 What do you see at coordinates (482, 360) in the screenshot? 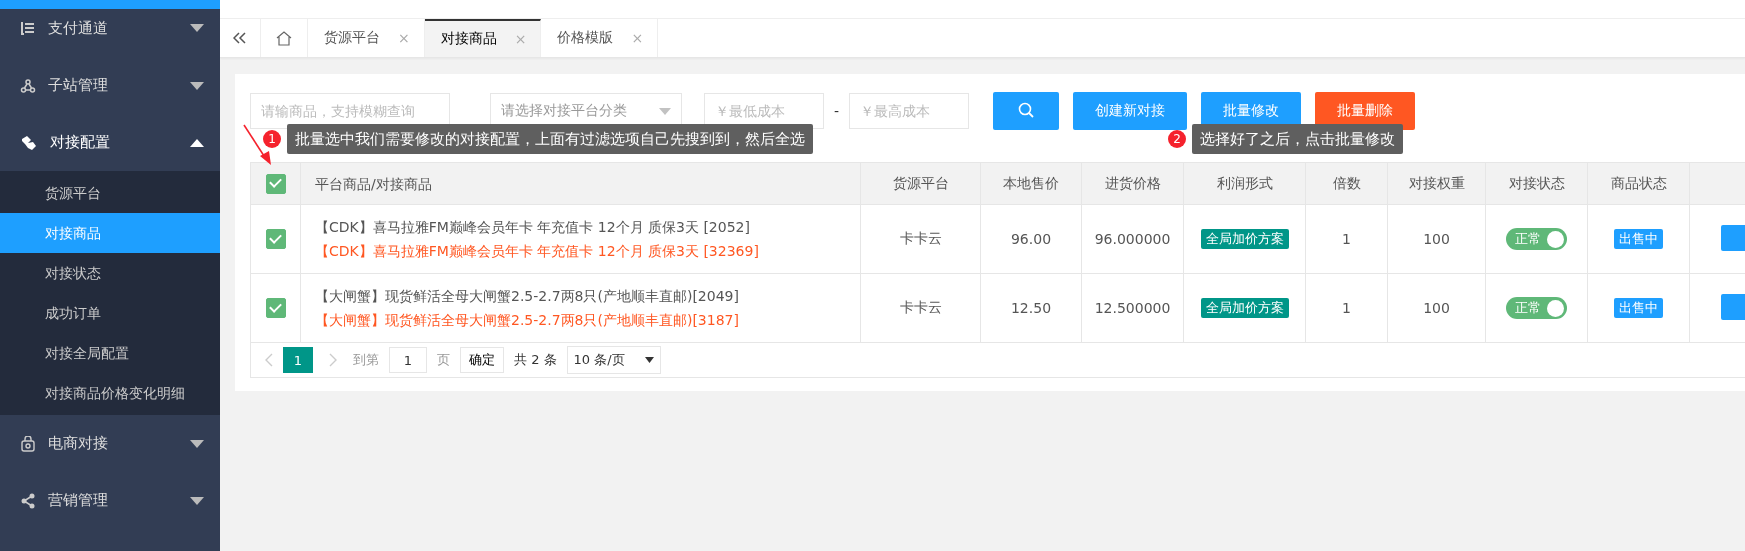
I see `confirm-button: 确定` at bounding box center [482, 360].